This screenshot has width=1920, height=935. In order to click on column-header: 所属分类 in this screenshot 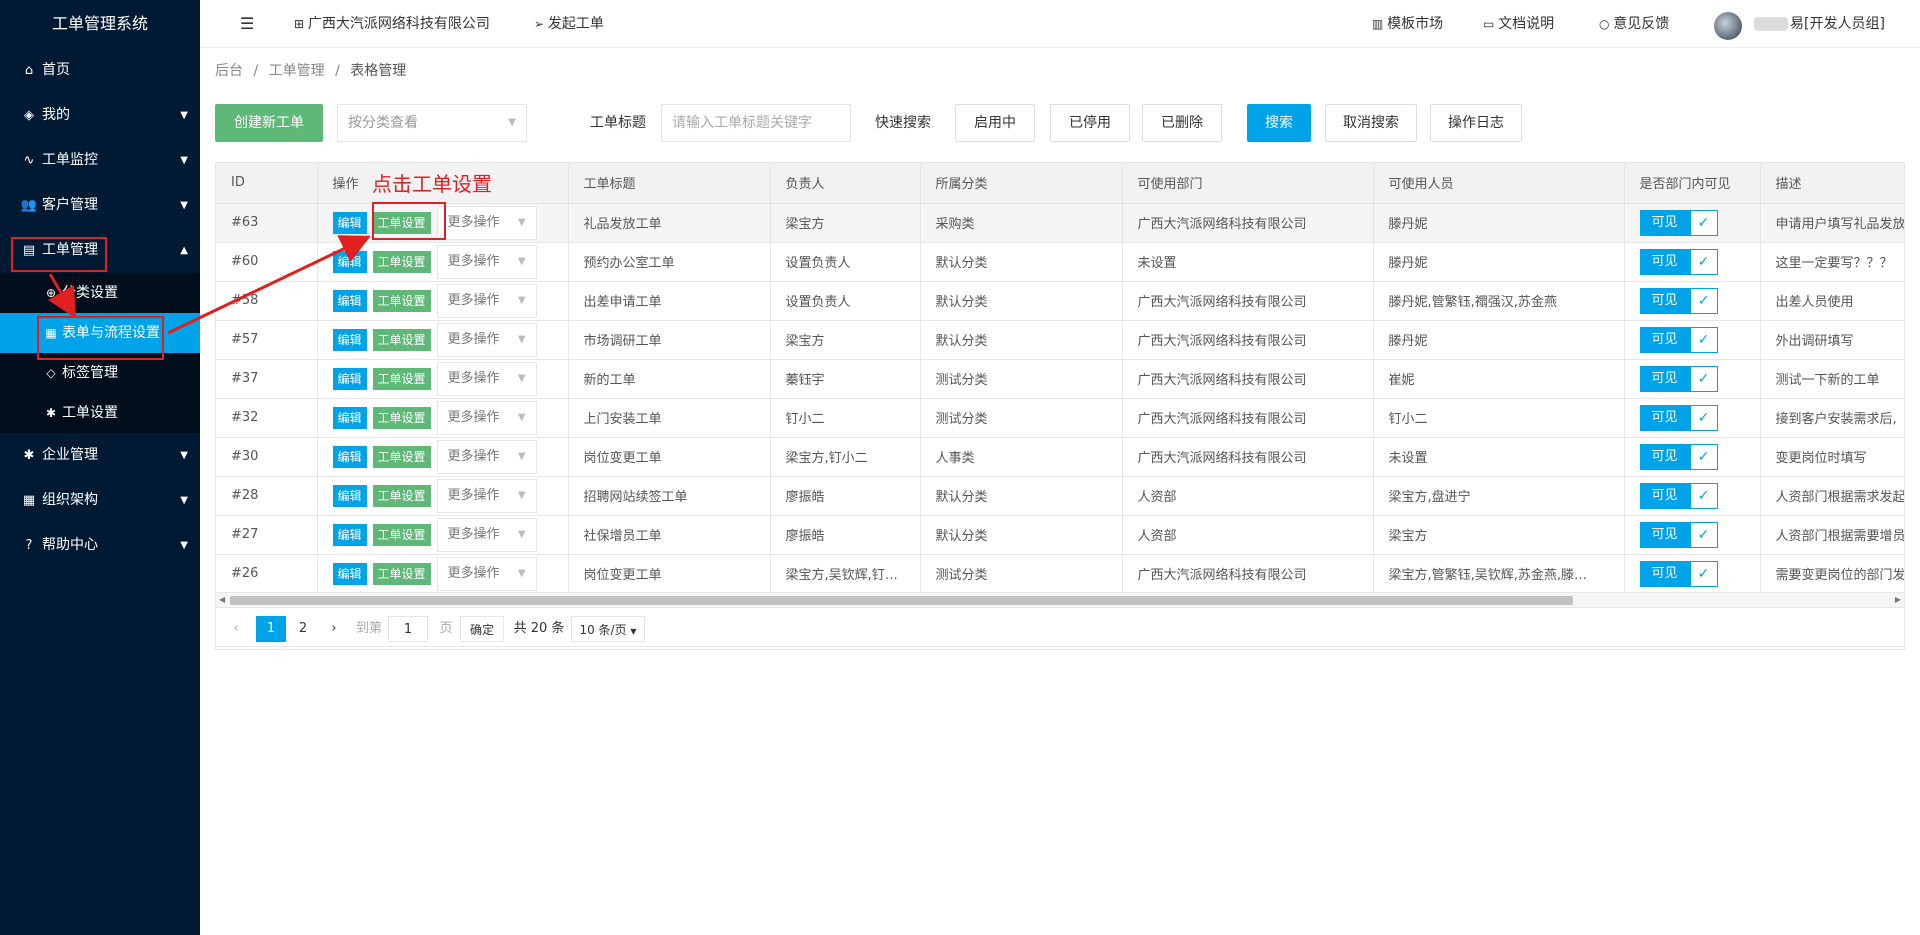, I will do `click(1021, 183)`.